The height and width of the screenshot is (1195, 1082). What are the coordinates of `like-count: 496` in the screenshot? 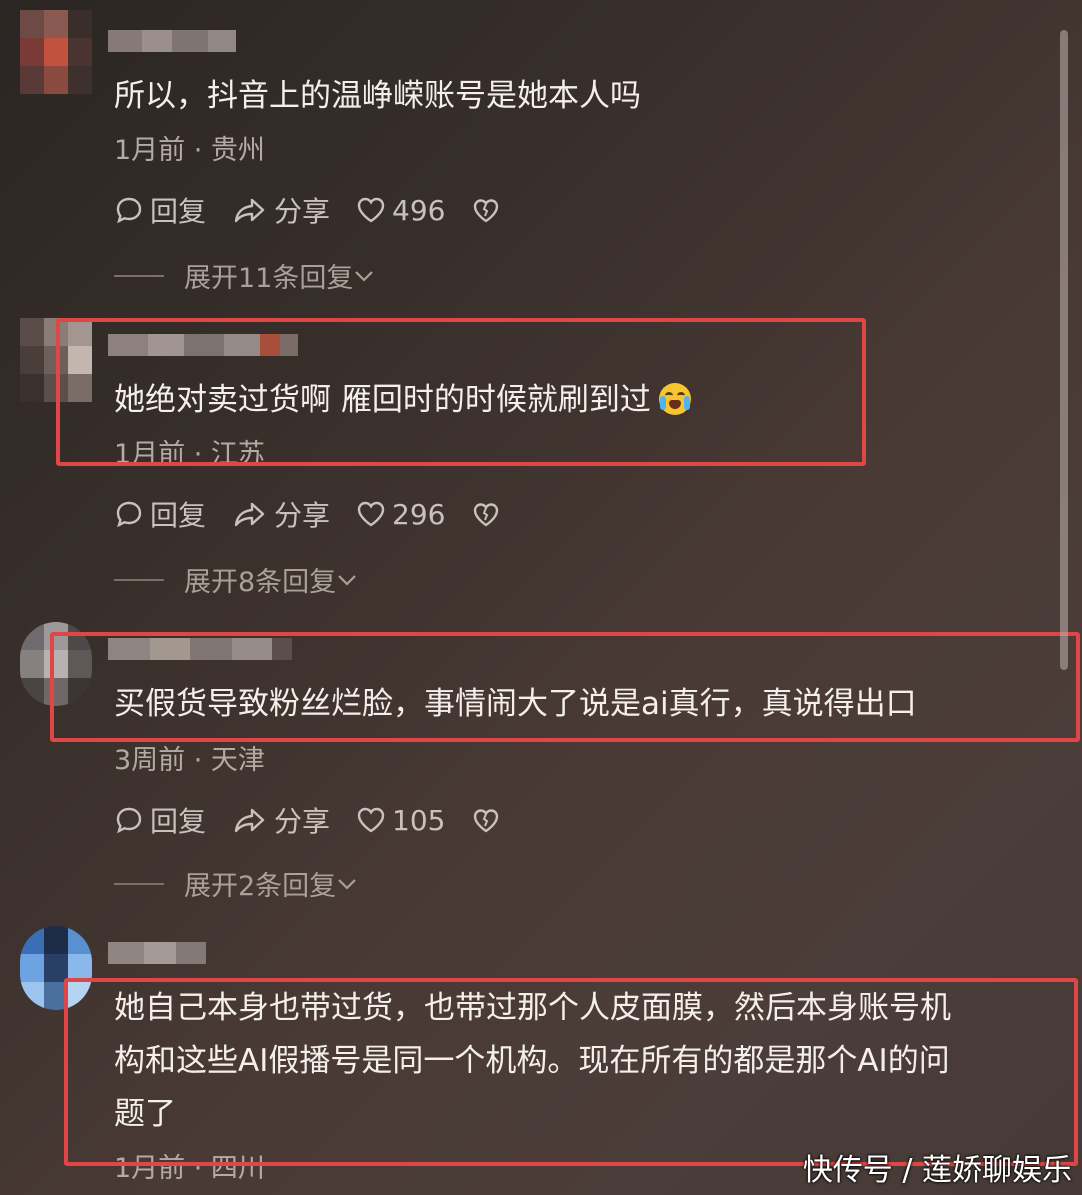 It's located at (419, 210).